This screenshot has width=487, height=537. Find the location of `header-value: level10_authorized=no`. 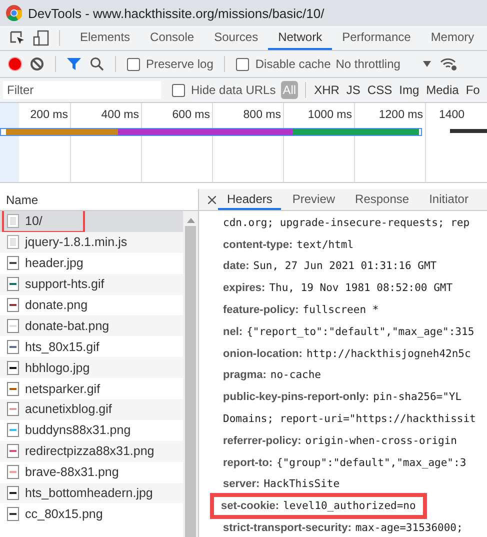

header-value: level10_authorized=no is located at coordinates (349, 506).